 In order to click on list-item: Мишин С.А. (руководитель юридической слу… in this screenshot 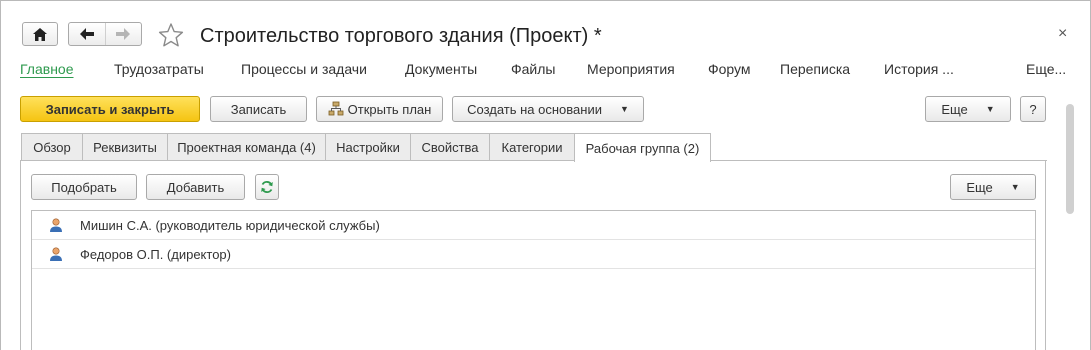, I will do `click(533, 225)`.